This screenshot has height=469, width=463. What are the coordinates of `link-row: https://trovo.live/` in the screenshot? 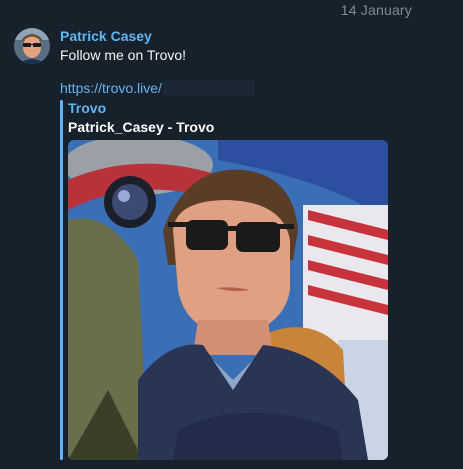 It's located at (157, 88).